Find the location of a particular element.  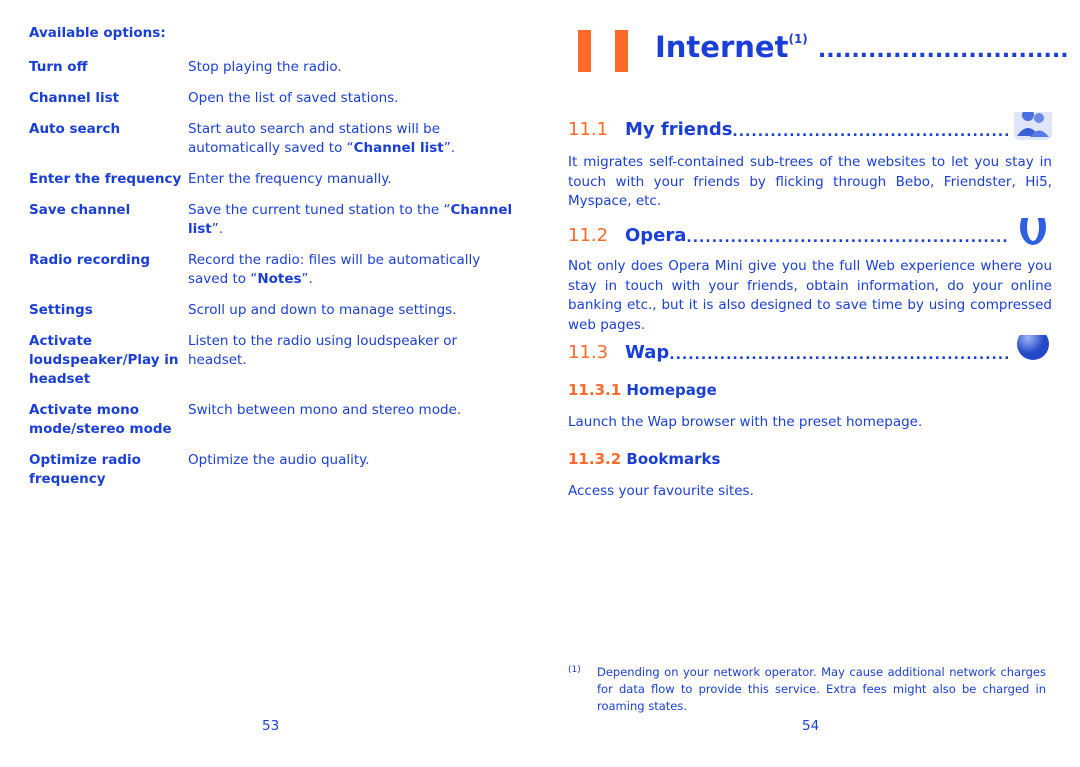

subsection-heading: 11.3.2 Bookmarks is located at coordinates (644, 459).